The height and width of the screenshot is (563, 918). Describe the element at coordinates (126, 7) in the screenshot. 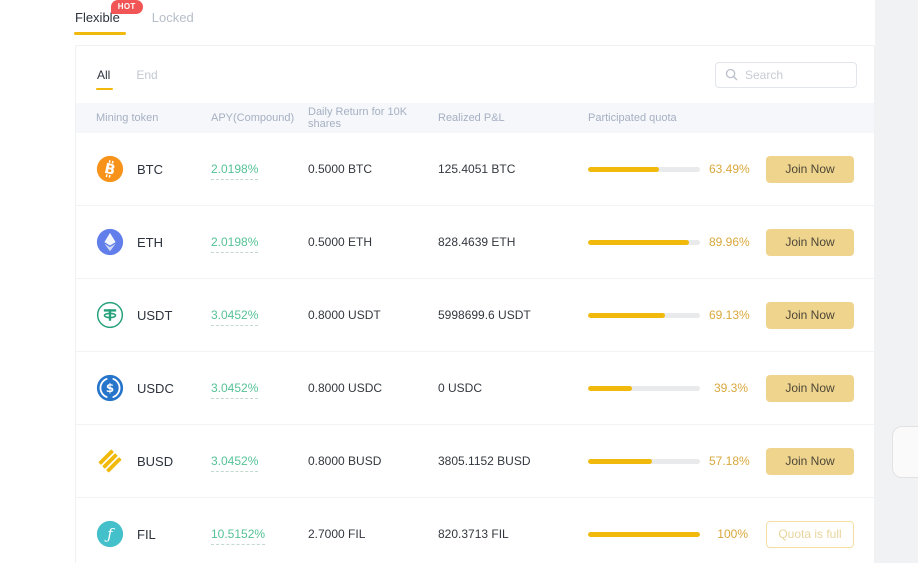

I see `hot-badge: HOT` at that location.